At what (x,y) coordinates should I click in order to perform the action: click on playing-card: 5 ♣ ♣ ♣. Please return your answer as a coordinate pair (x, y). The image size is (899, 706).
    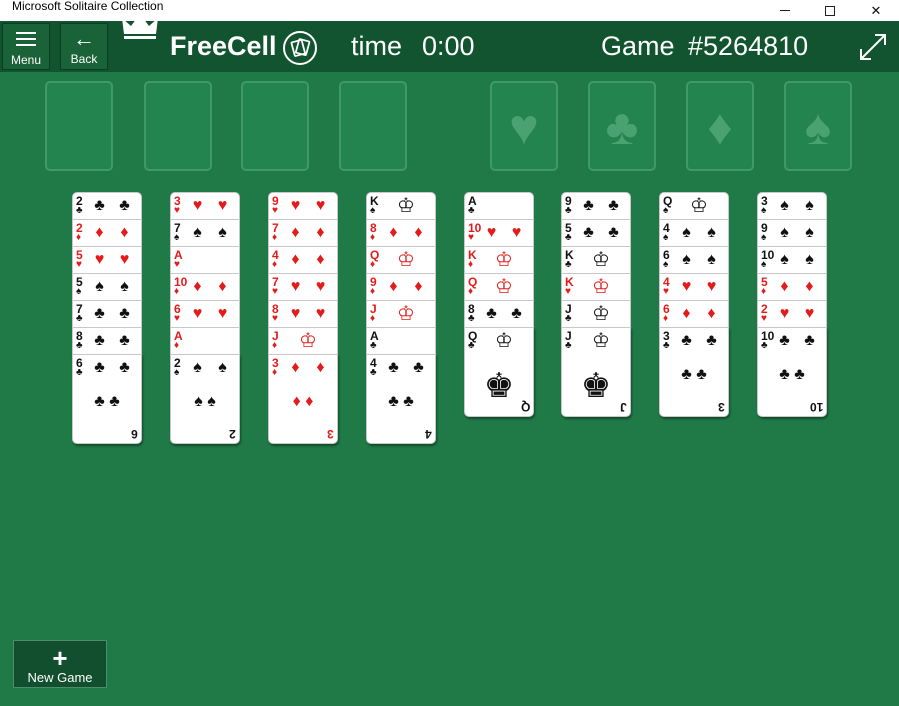
    Looking at the image, I should click on (596, 233).